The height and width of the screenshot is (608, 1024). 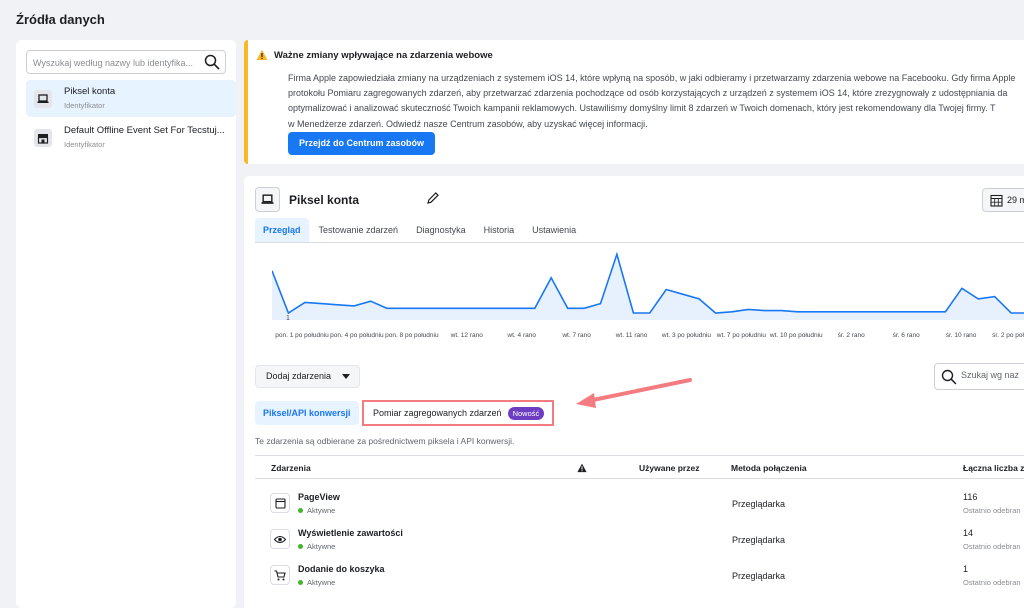 I want to click on calendar-icon, so click(x=996, y=200).